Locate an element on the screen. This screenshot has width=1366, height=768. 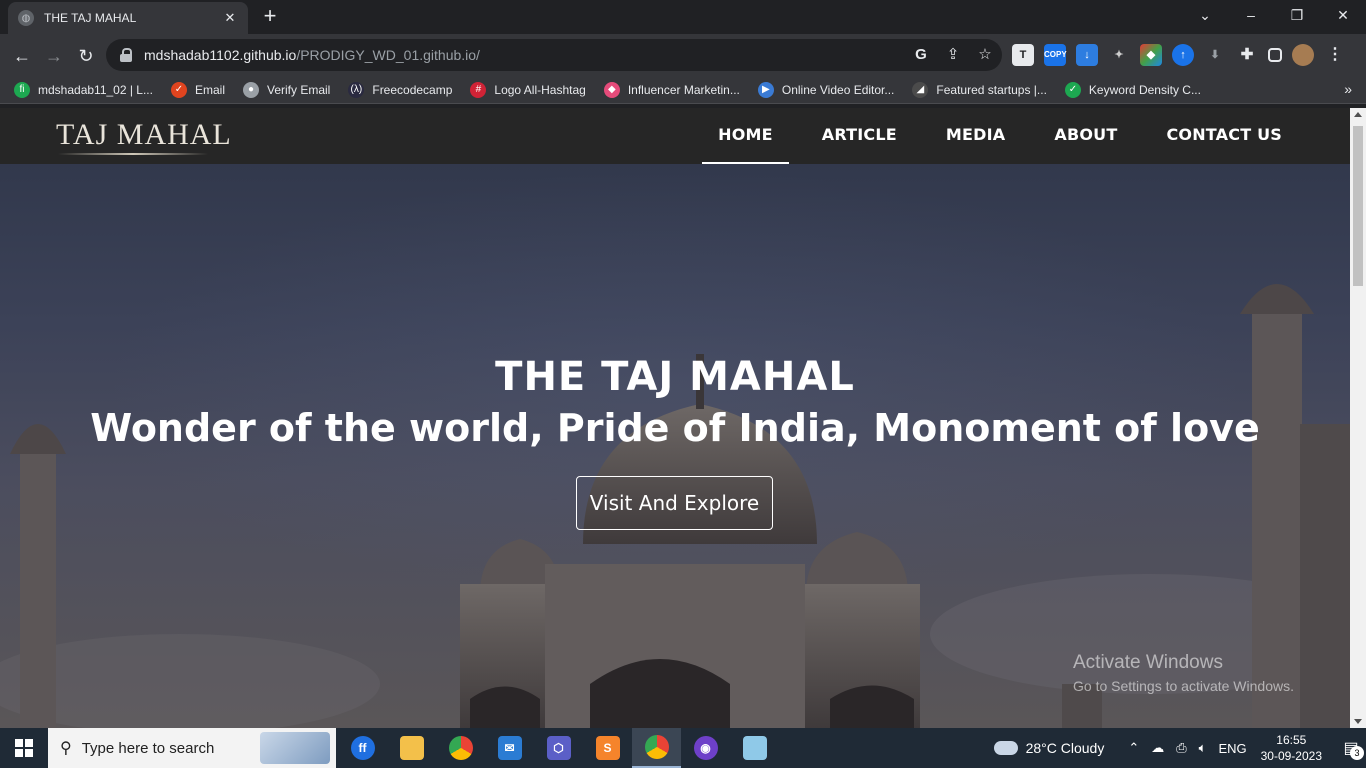
taskbar-mail: ✉ is located at coordinates (509, 748).